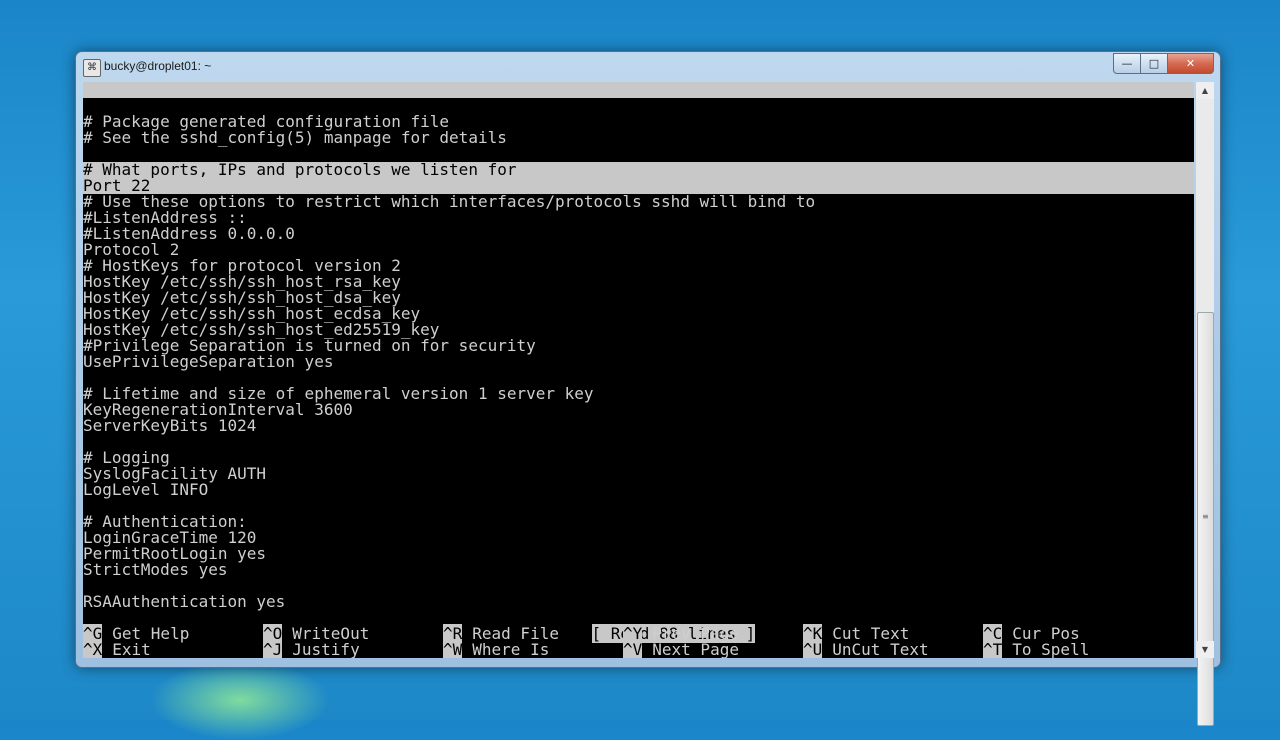 The image size is (1280, 740). I want to click on putty-icon: ⌘, so click(92, 68).